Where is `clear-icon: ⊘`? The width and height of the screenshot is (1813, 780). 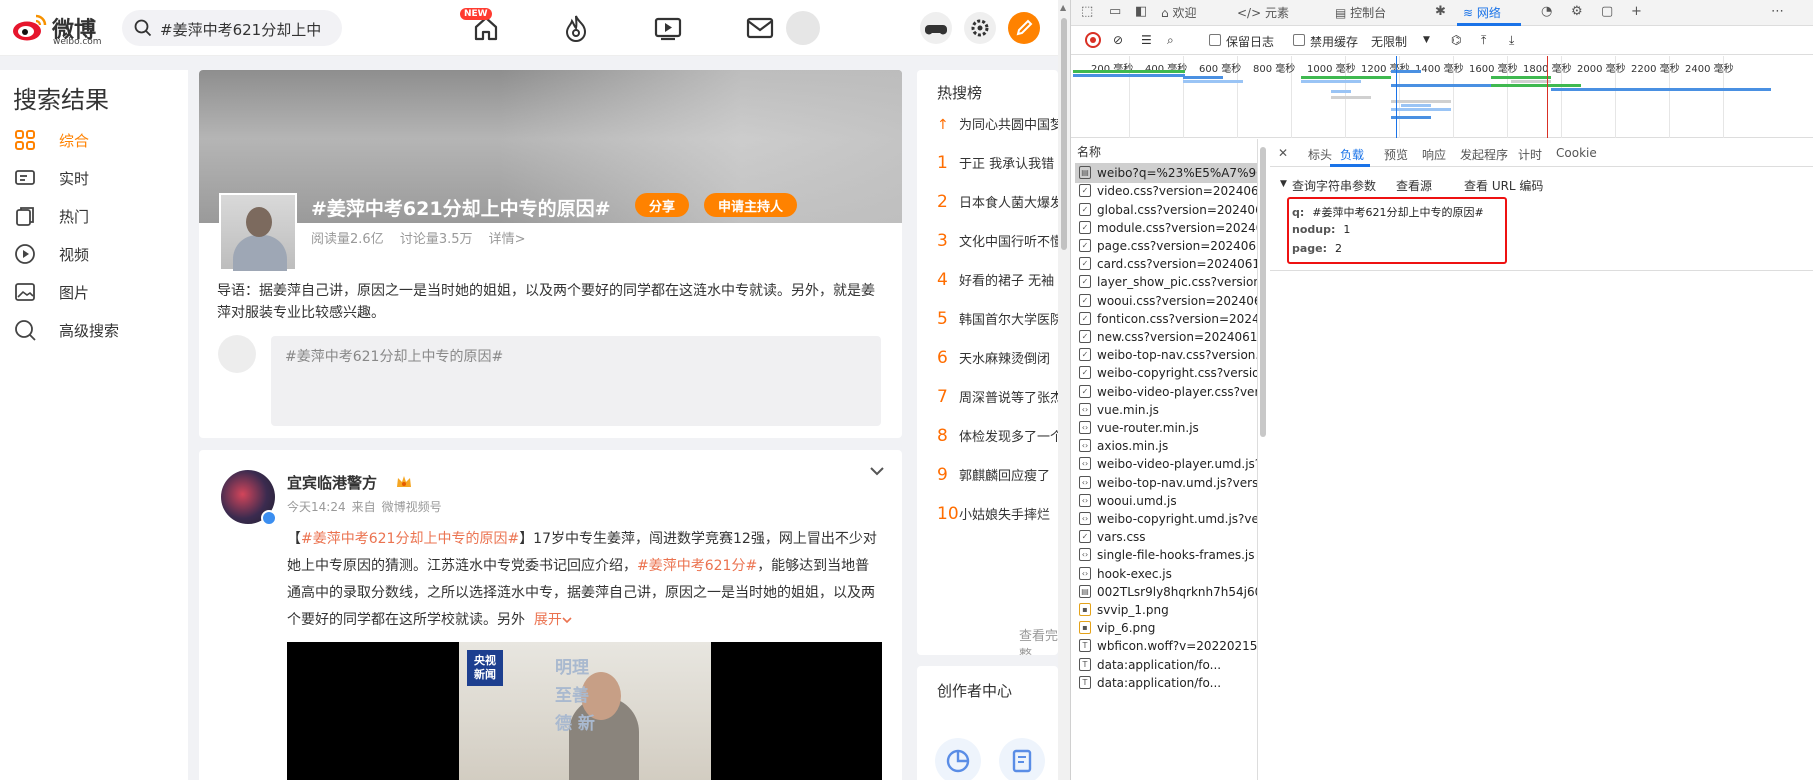 clear-icon: ⊘ is located at coordinates (1118, 40).